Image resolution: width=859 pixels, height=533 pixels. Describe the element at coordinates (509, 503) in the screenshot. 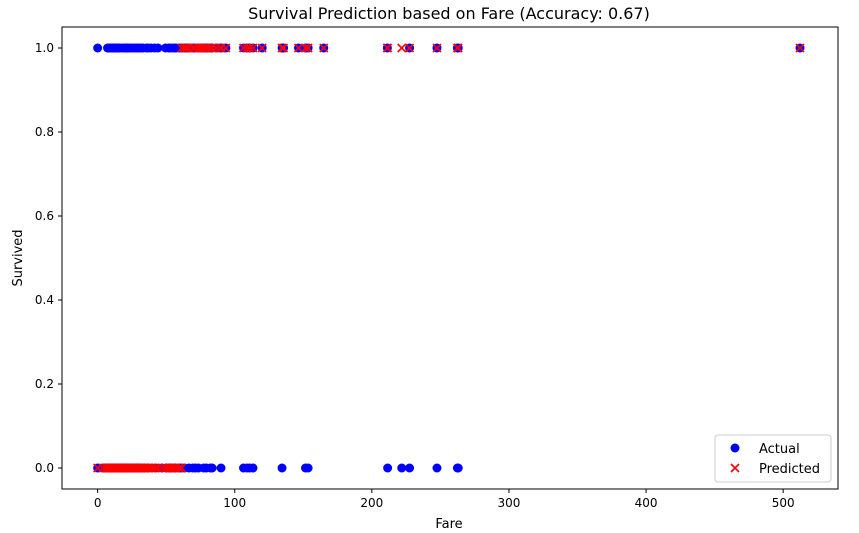

I see `x-tick-label: 300` at that location.